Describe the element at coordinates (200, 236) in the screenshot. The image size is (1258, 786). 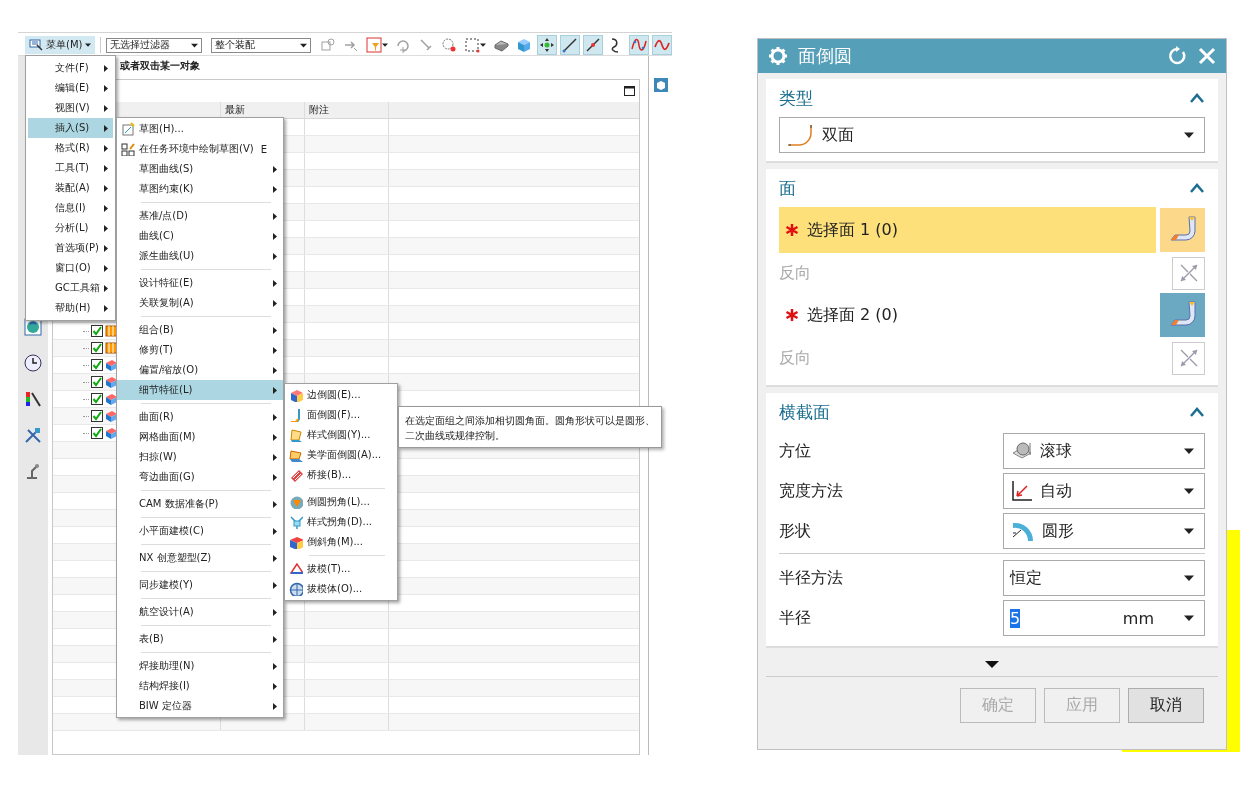
I see `menu-item: 曲线(C)` at that location.